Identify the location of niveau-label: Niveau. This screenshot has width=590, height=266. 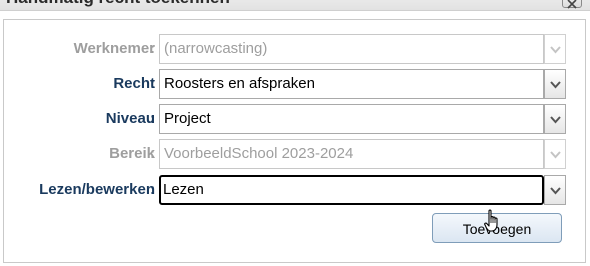
(130, 118).